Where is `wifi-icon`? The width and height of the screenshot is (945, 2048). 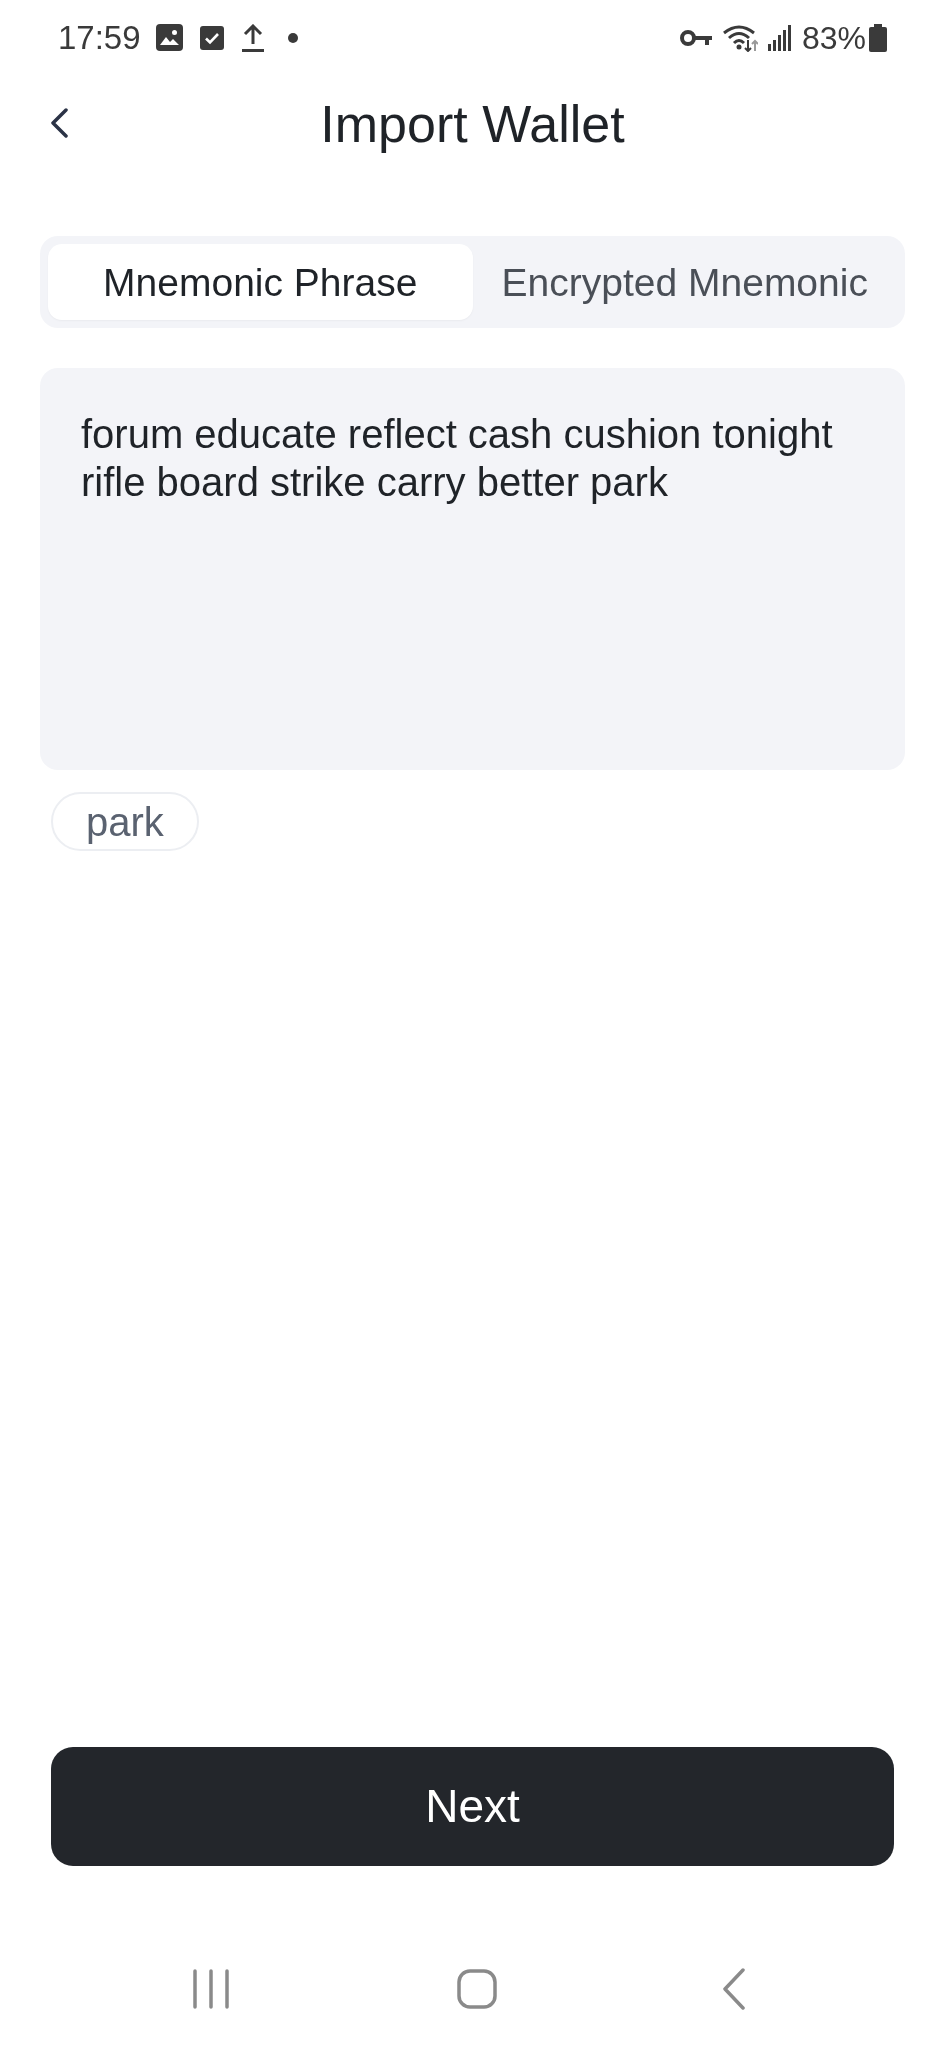
wifi-icon is located at coordinates (739, 37).